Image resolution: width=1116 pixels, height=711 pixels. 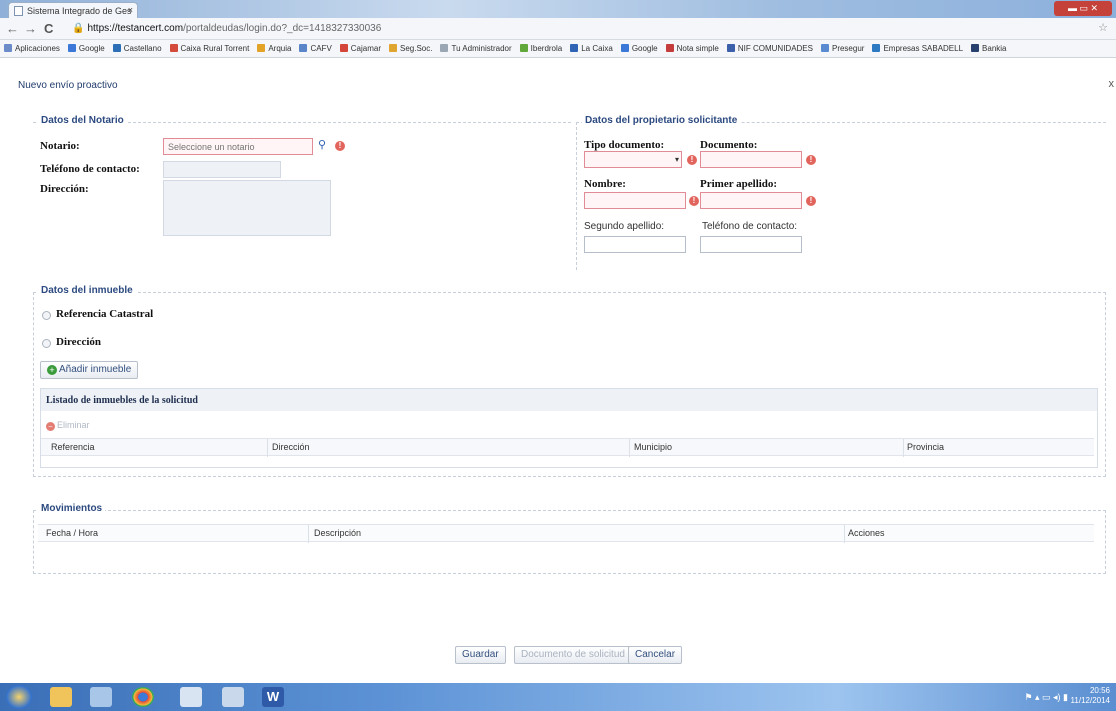 I want to click on documento-label: Documento:, so click(x=729, y=145).